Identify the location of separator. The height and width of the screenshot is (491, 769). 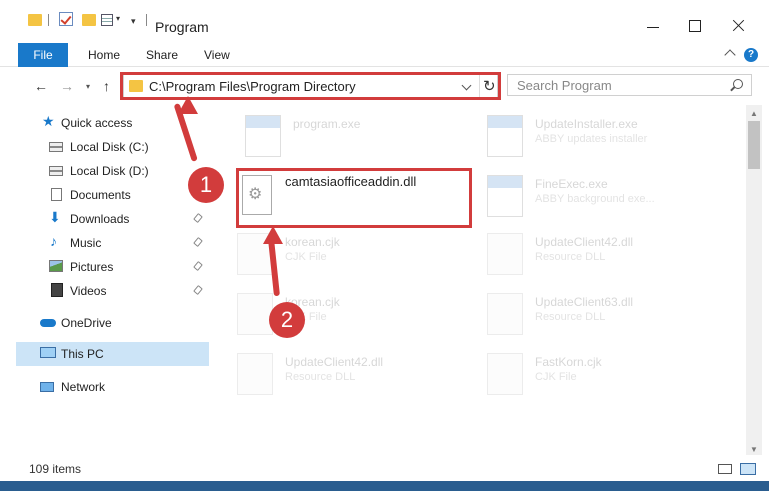
(146, 20).